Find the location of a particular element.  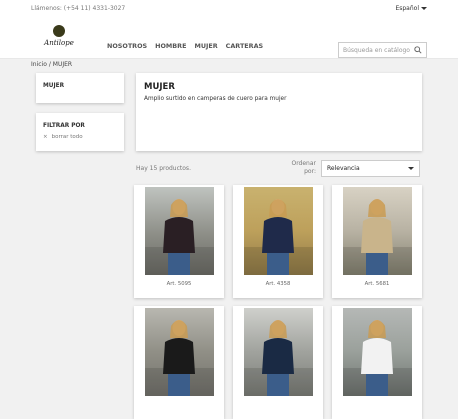

breadcrumb: Inicio / MUJER is located at coordinates (51, 64).